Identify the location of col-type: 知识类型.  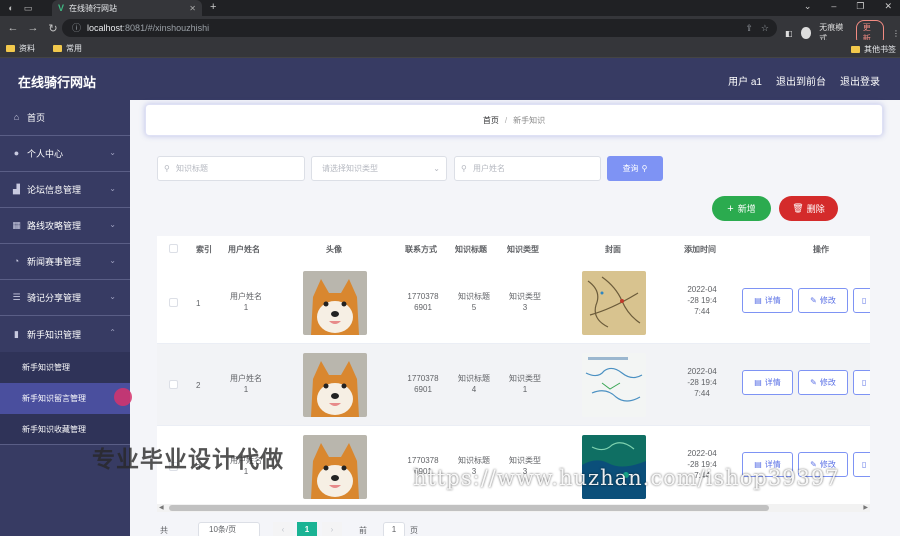
(523, 249).